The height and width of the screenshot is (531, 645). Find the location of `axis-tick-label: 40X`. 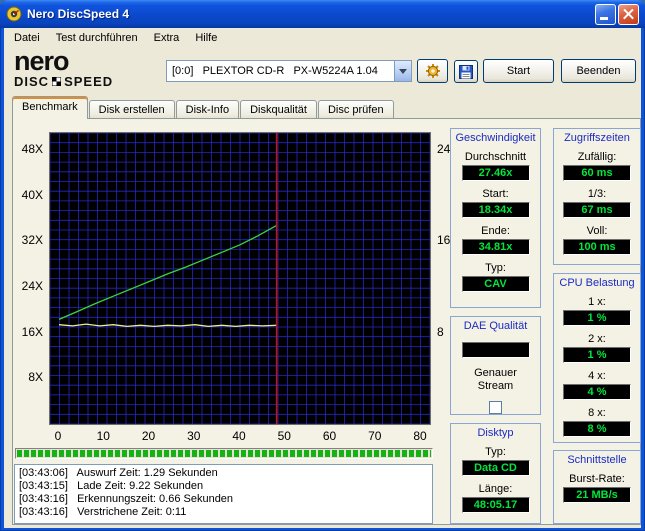

axis-tick-label: 40X is located at coordinates (32, 194).